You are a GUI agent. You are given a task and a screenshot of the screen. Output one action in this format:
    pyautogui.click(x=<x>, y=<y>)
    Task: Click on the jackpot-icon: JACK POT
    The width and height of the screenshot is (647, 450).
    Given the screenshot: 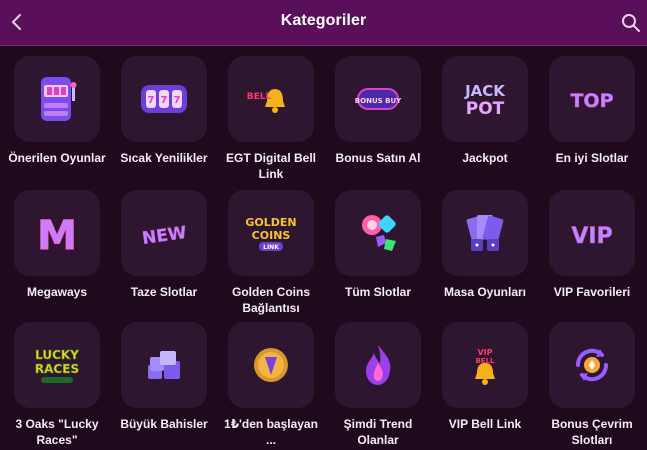 What is the action you would take?
    pyautogui.click(x=485, y=100)
    